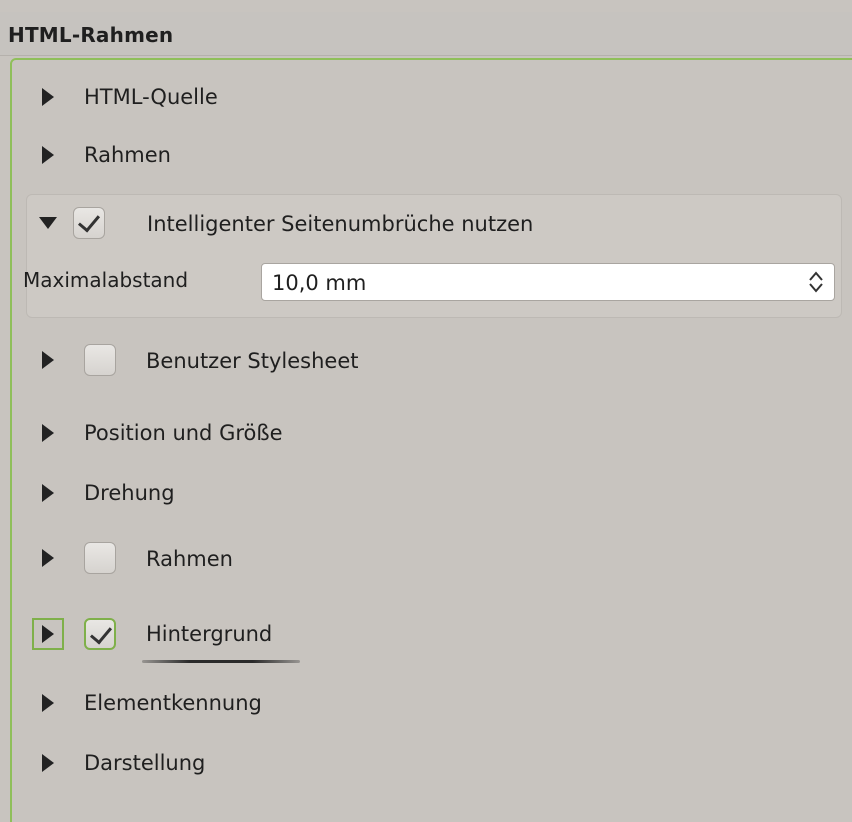 The height and width of the screenshot is (822, 852). What do you see at coordinates (319, 283) in the screenshot?
I see `max-distance-value: 10,0 mm` at bounding box center [319, 283].